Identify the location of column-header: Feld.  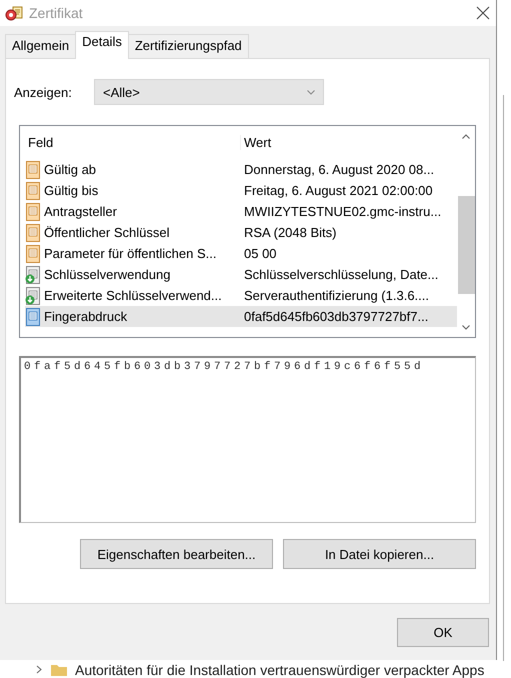
(132, 142).